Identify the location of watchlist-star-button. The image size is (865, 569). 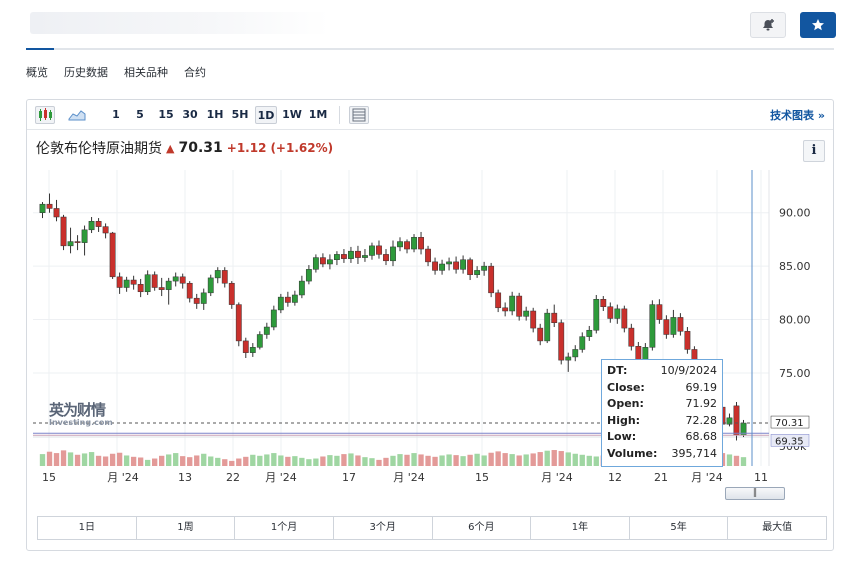
(818, 25).